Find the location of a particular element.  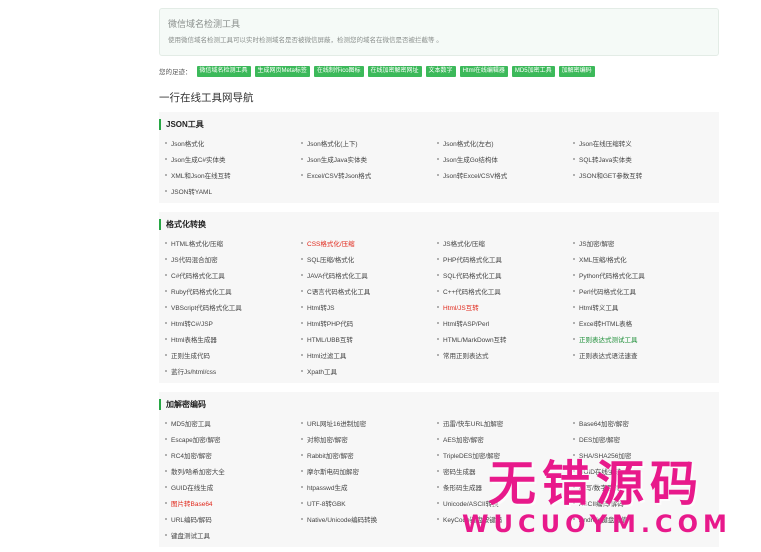

tool-link: Base64加密/解密 is located at coordinates (641, 423).